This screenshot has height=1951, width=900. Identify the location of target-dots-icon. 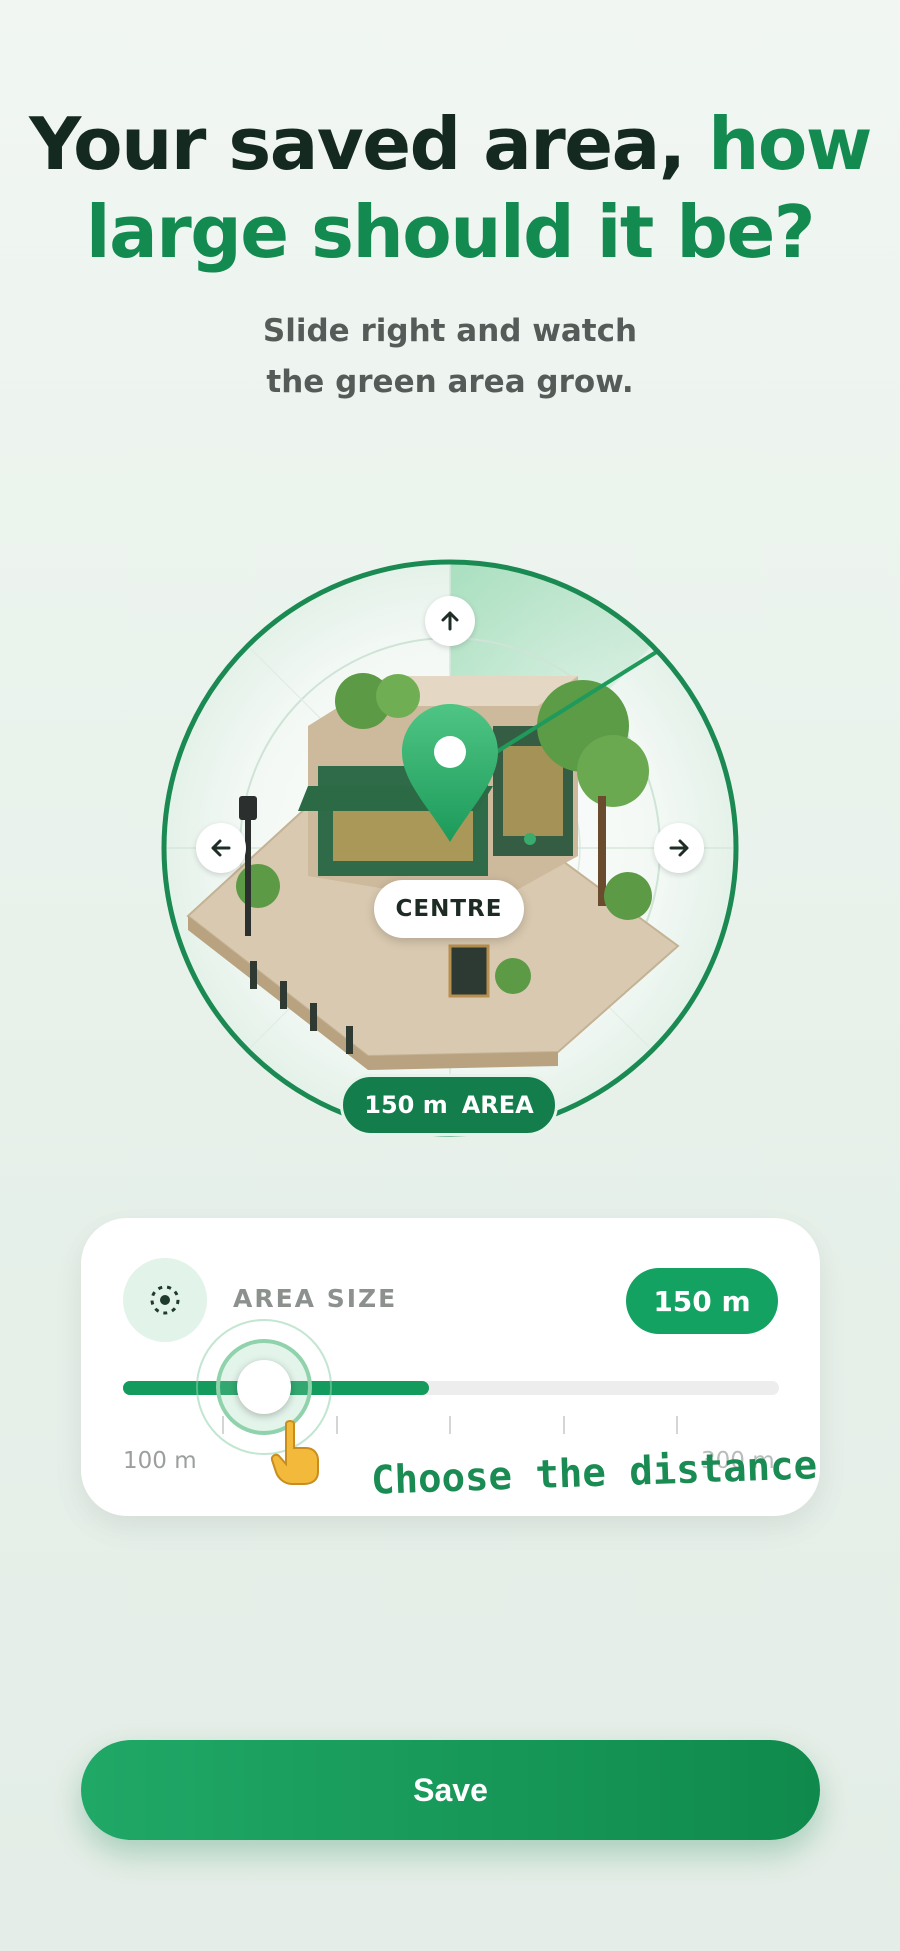
(165, 1300).